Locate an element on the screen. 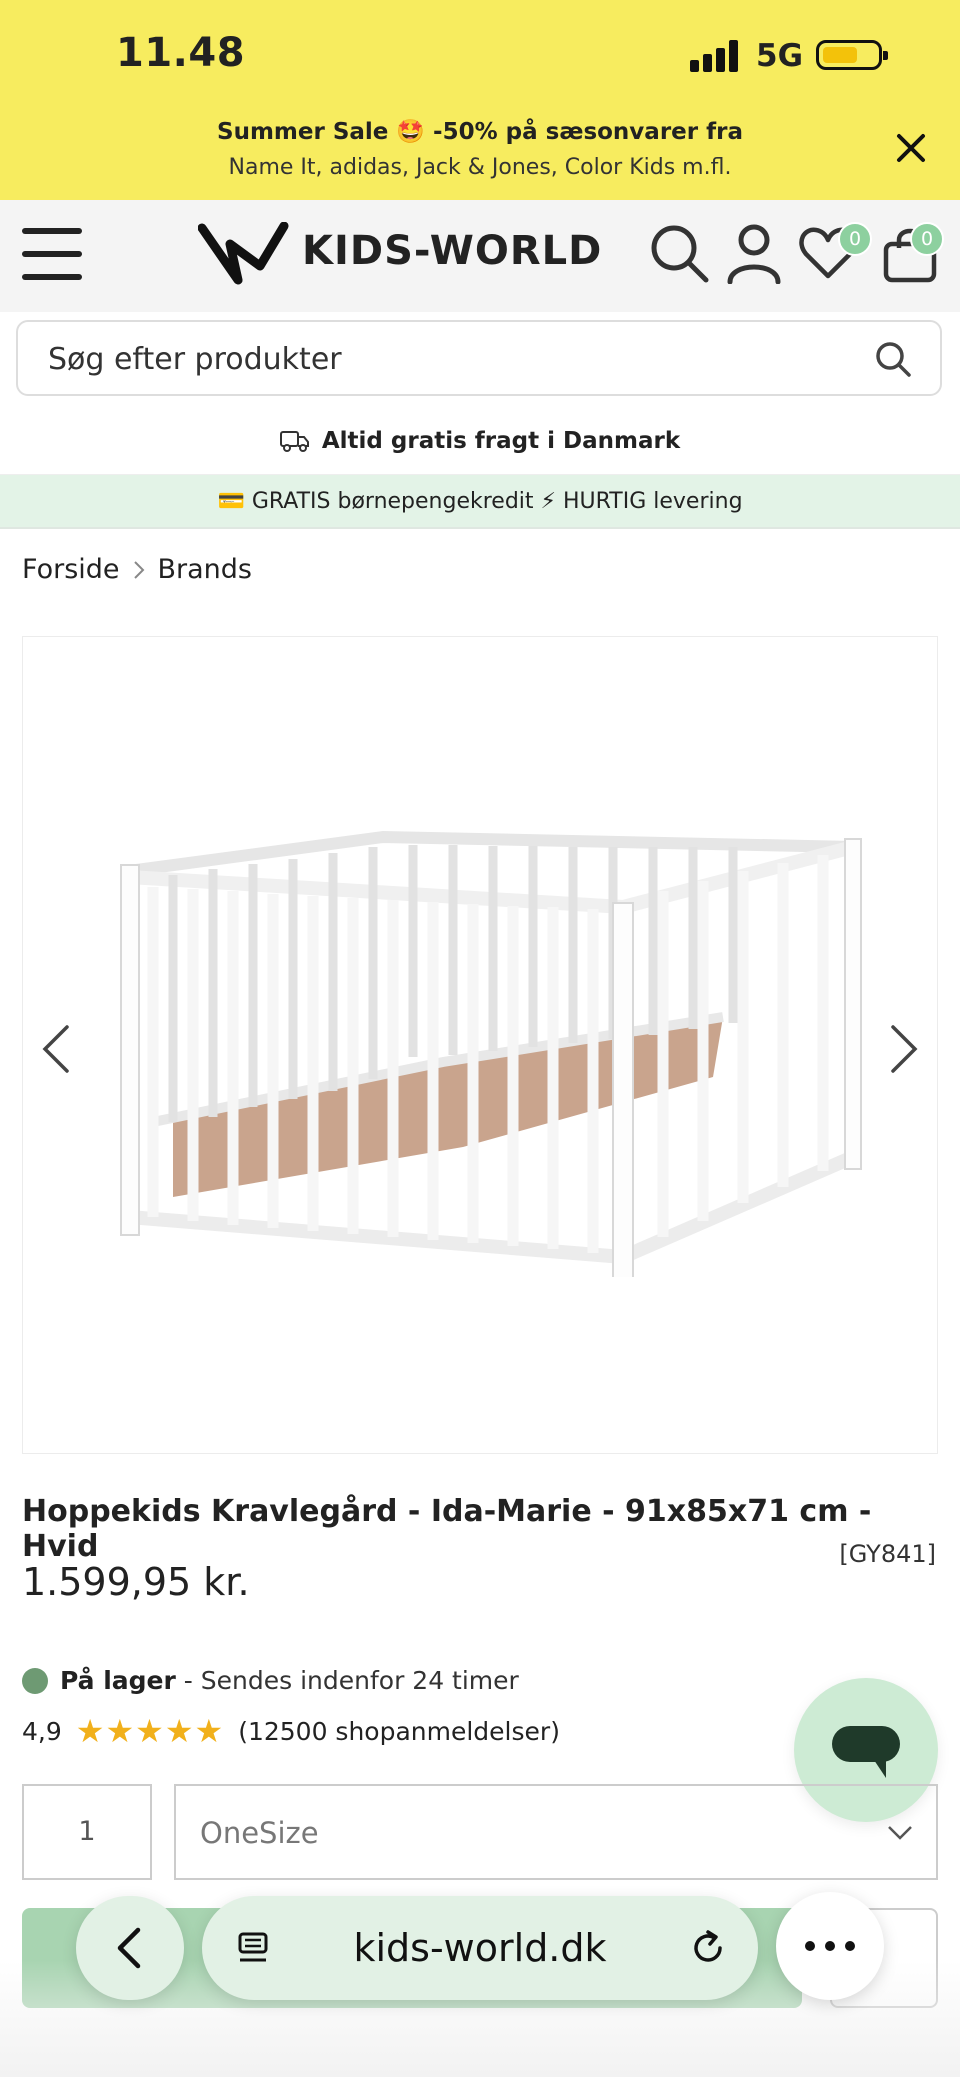  size-select: OneSize is located at coordinates (556, 1832).